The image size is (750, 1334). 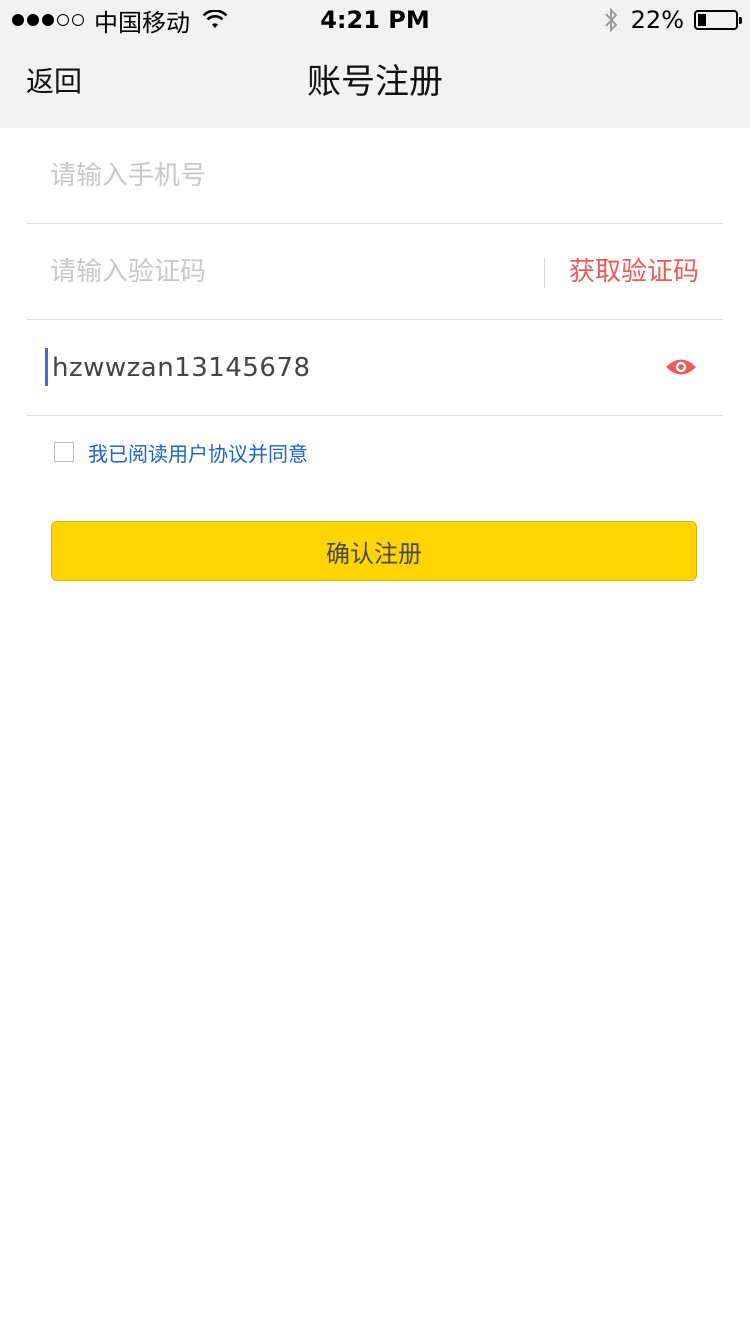 I want to click on page-title: 账号注册, so click(x=375, y=82).